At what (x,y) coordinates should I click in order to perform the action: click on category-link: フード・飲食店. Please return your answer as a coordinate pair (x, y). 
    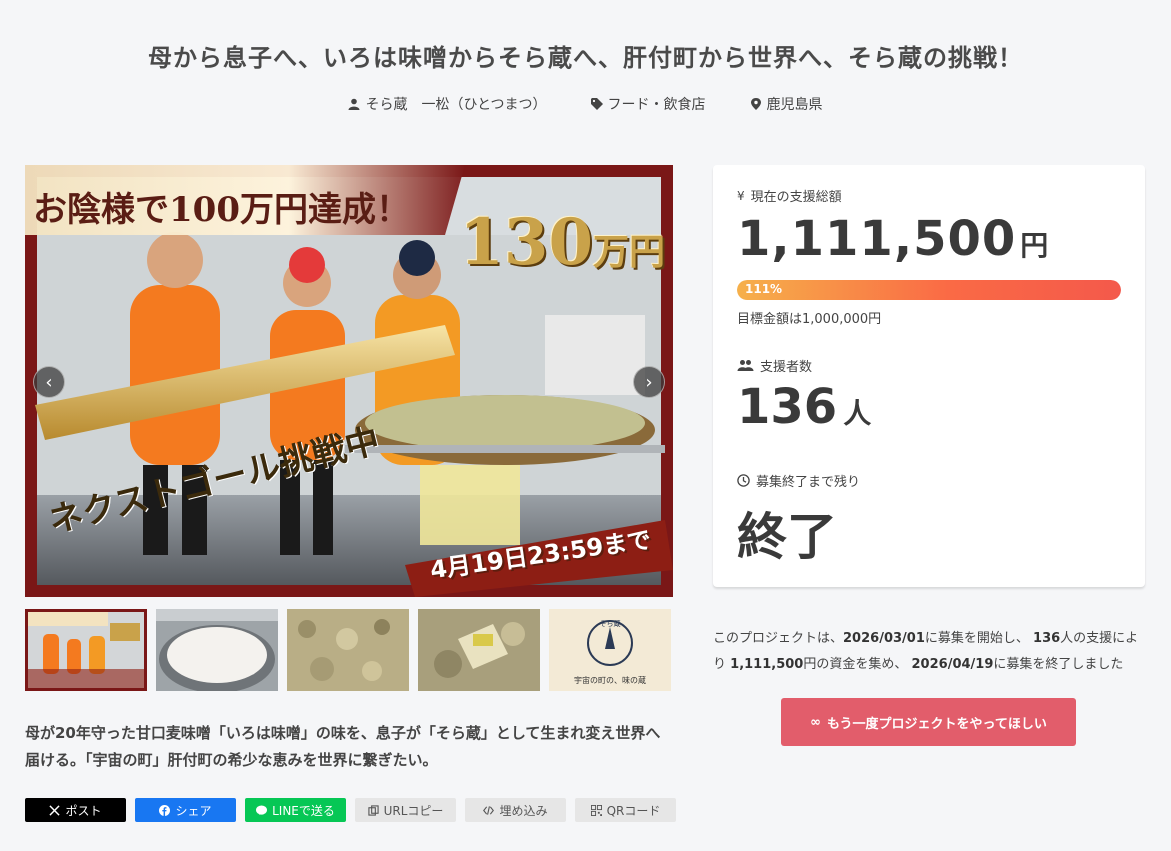
    Looking at the image, I should click on (648, 104).